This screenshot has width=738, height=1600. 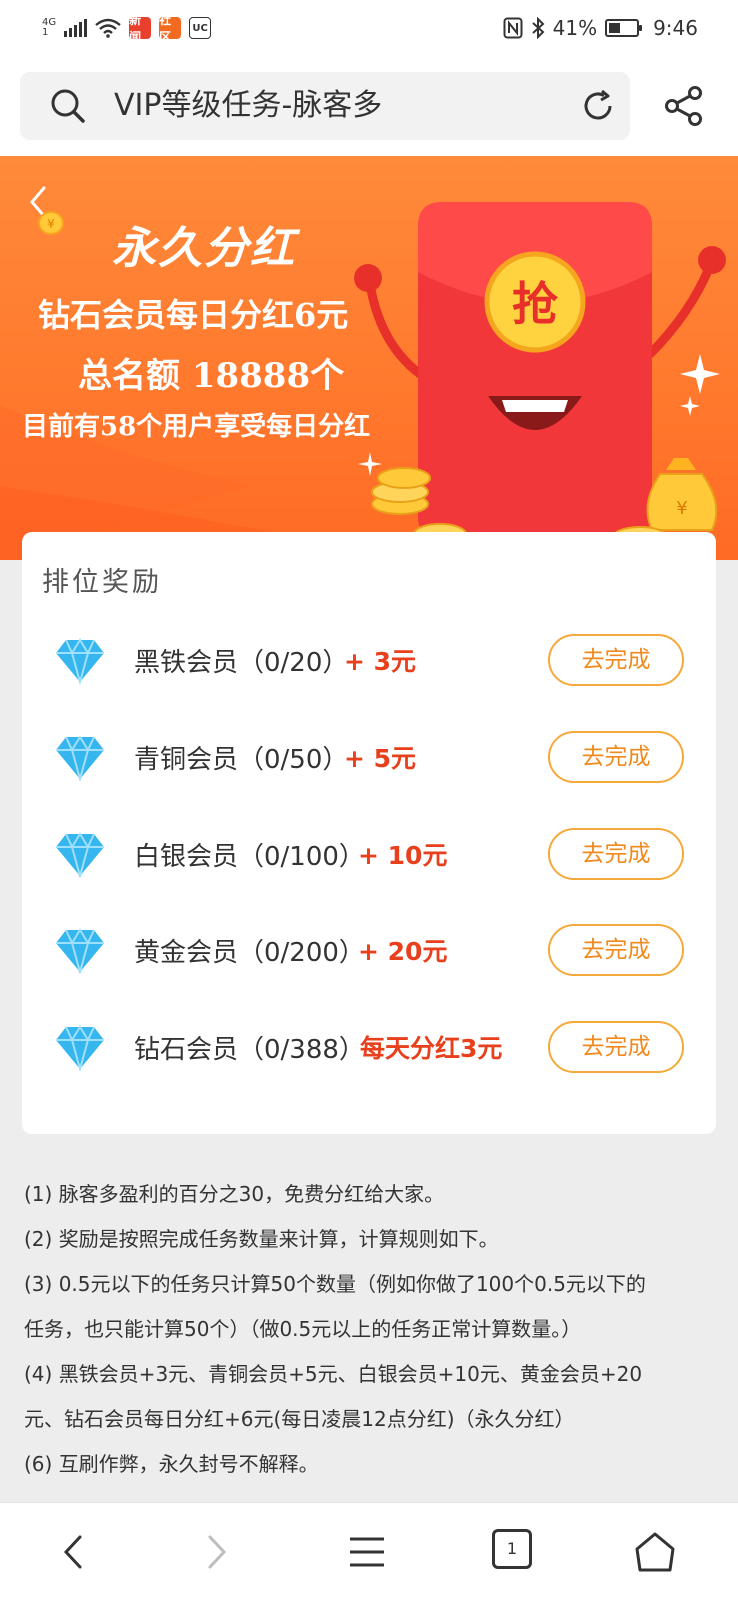 I want to click on rewards-title: 排位奖励, so click(x=102, y=582).